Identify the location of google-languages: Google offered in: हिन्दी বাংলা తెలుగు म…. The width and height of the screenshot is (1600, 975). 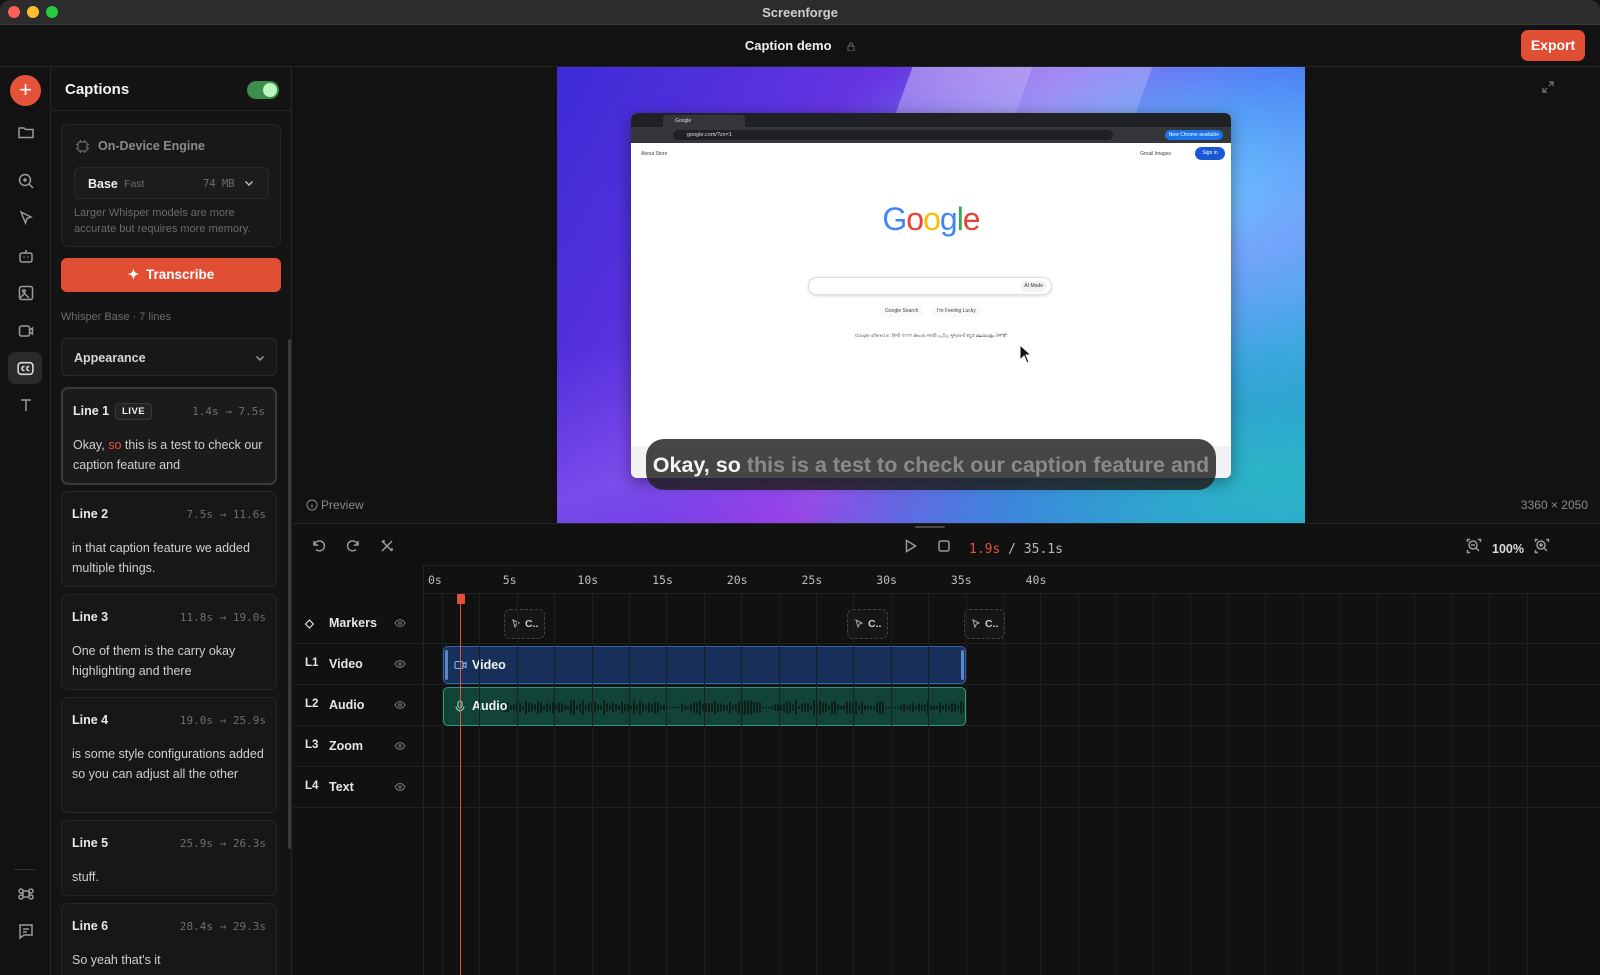
(931, 335).